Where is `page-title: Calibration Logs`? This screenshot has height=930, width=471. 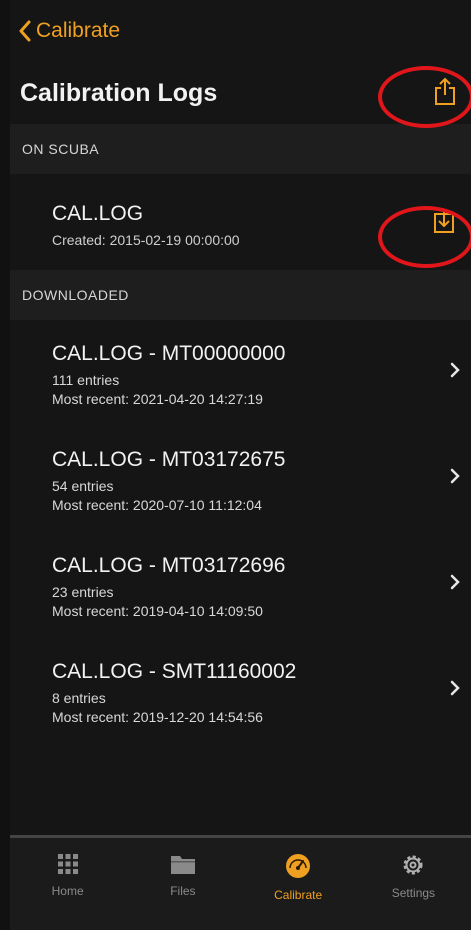
page-title: Calibration Logs is located at coordinates (119, 92).